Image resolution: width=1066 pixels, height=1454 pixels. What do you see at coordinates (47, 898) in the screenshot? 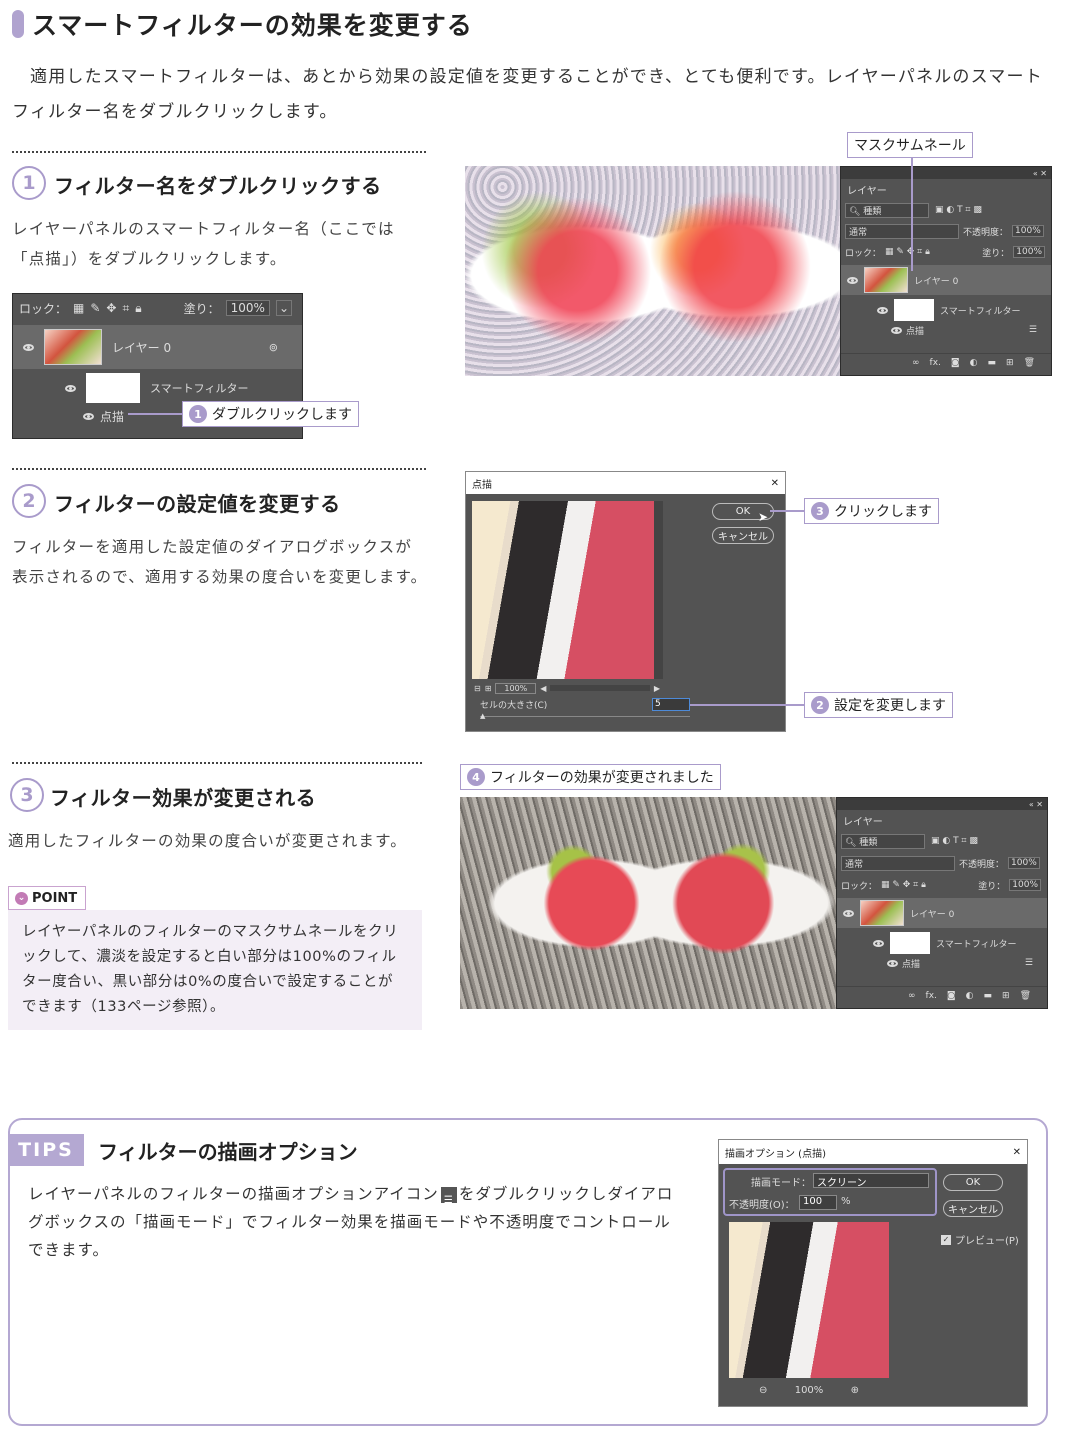
I see `point-badge: ⌄ POINT` at bounding box center [47, 898].